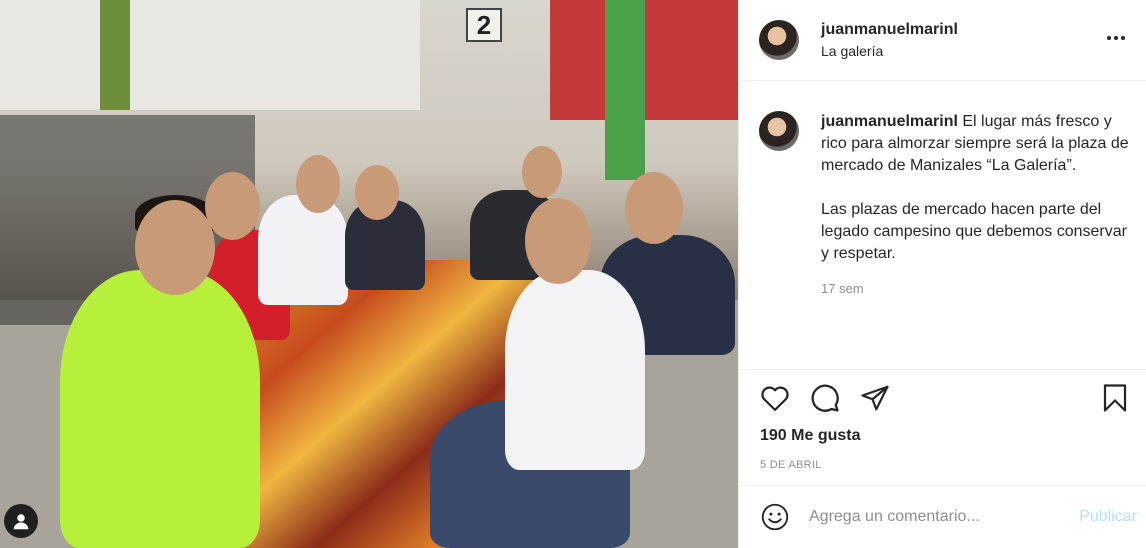 Image resolution: width=1146 pixels, height=548 pixels. I want to click on post-header: juanmanuelmarinl La galería, so click(942, 40).